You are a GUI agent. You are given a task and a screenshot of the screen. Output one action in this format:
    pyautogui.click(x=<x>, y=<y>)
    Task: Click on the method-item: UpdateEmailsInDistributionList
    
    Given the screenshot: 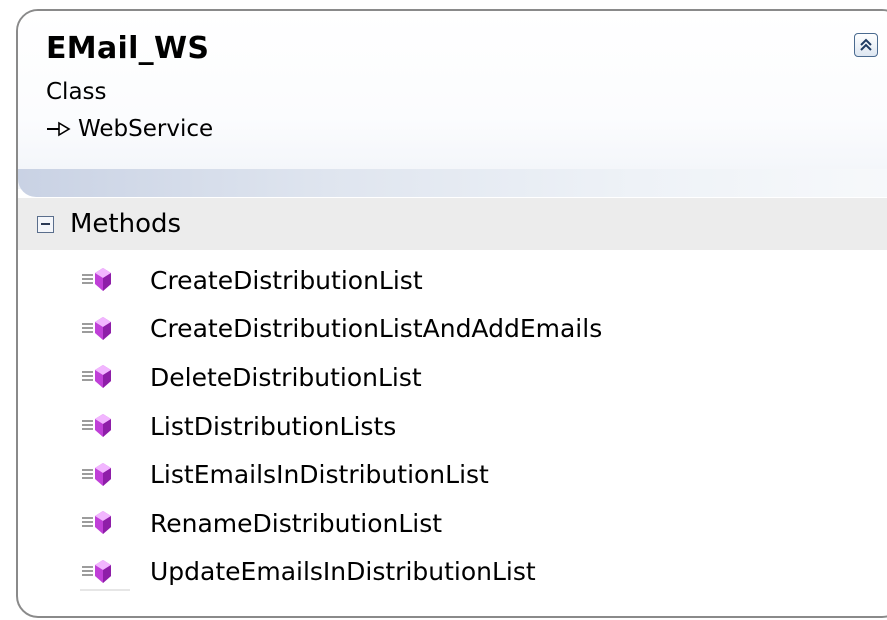 What is the action you would take?
    pyautogui.click(x=452, y=572)
    